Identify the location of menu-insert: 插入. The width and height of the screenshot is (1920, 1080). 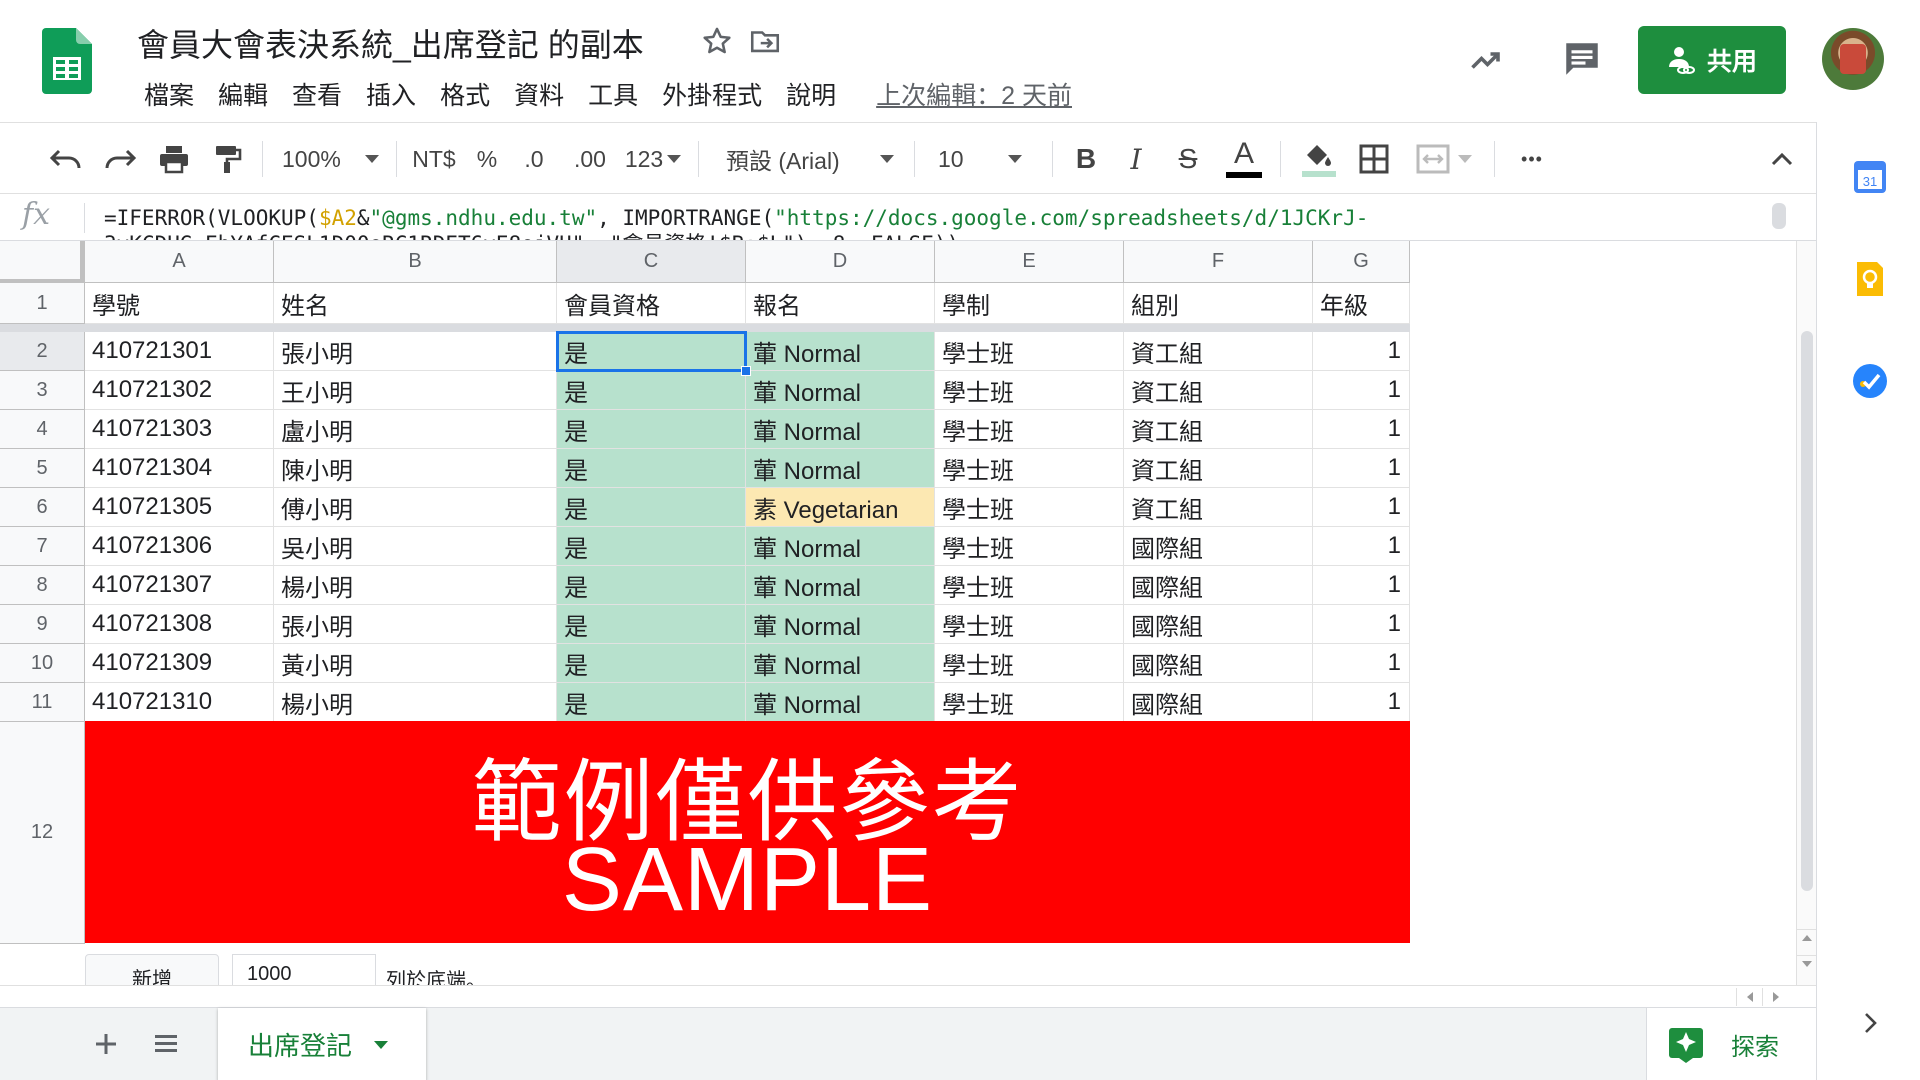
(391, 96).